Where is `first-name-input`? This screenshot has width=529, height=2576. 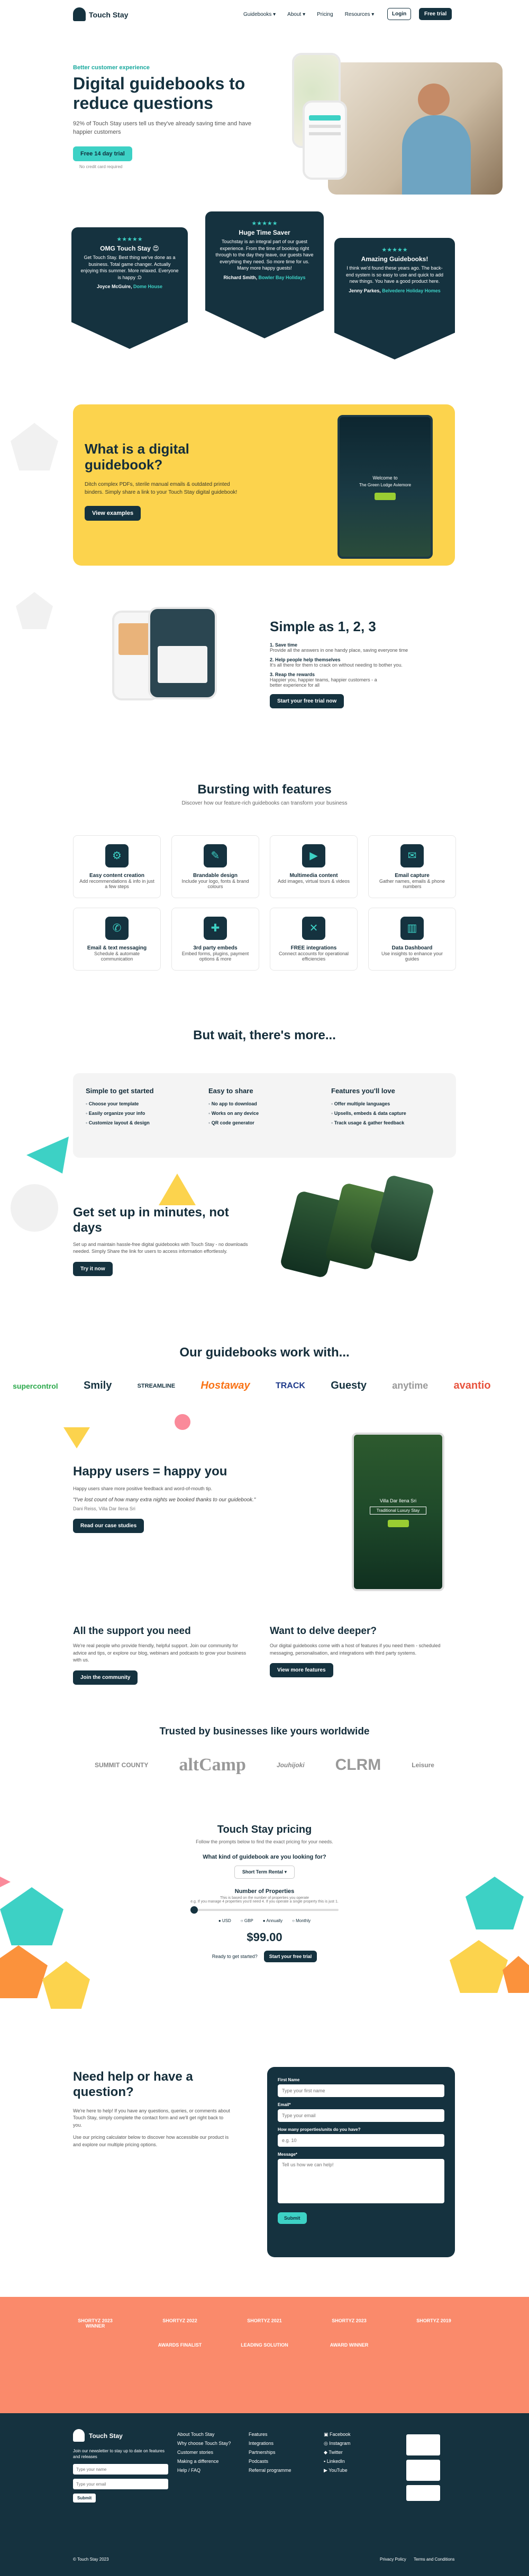 first-name-input is located at coordinates (361, 2090).